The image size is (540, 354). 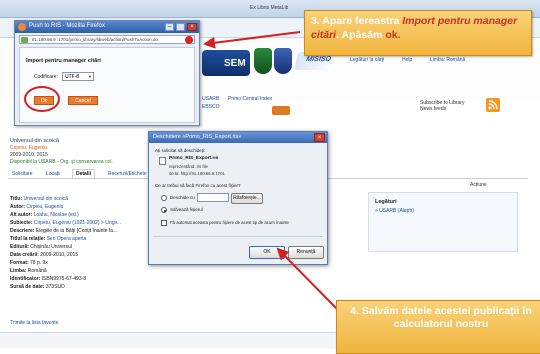 I want to click on arrow-to-ok, so click(x=307, y=279).